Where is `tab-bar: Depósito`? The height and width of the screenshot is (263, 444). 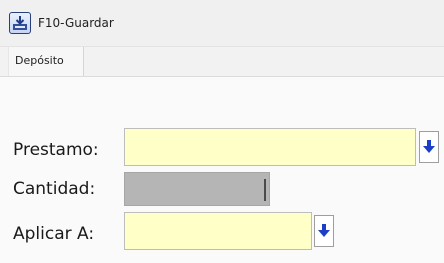
tab-bar: Depósito is located at coordinates (222, 62).